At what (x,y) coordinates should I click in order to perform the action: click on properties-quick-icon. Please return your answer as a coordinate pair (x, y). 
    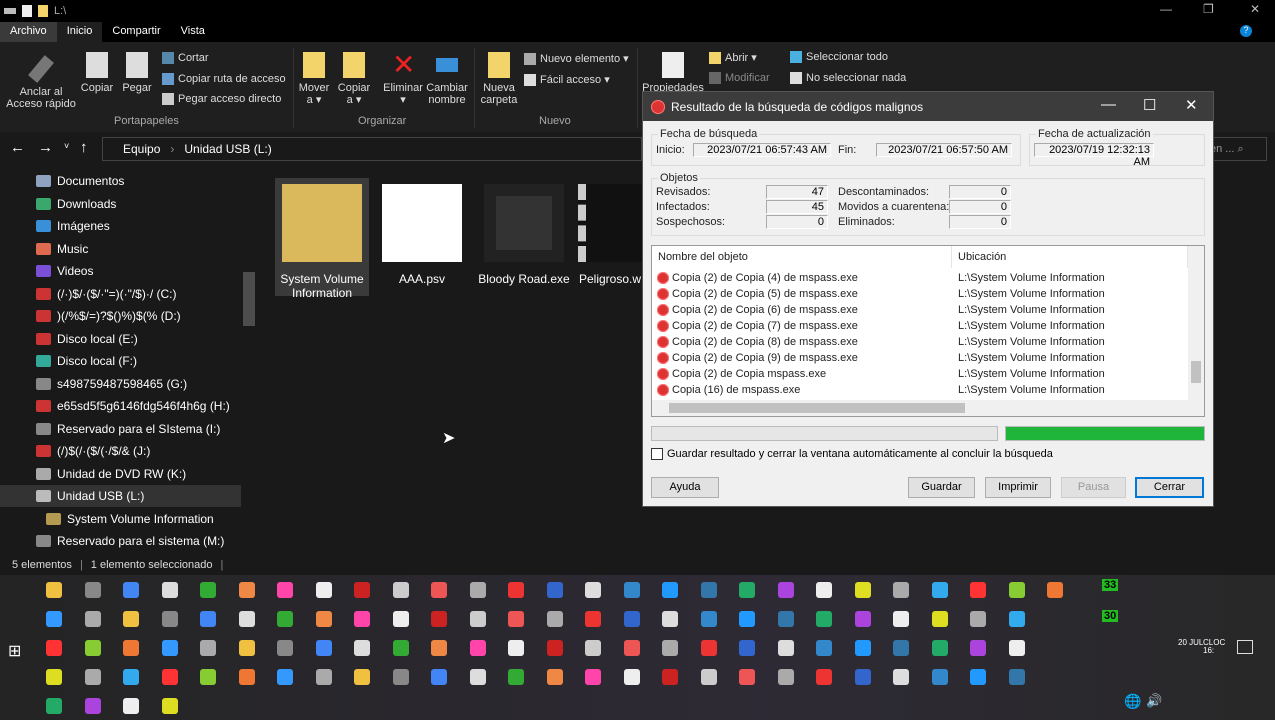
    Looking at the image, I should click on (27, 11).